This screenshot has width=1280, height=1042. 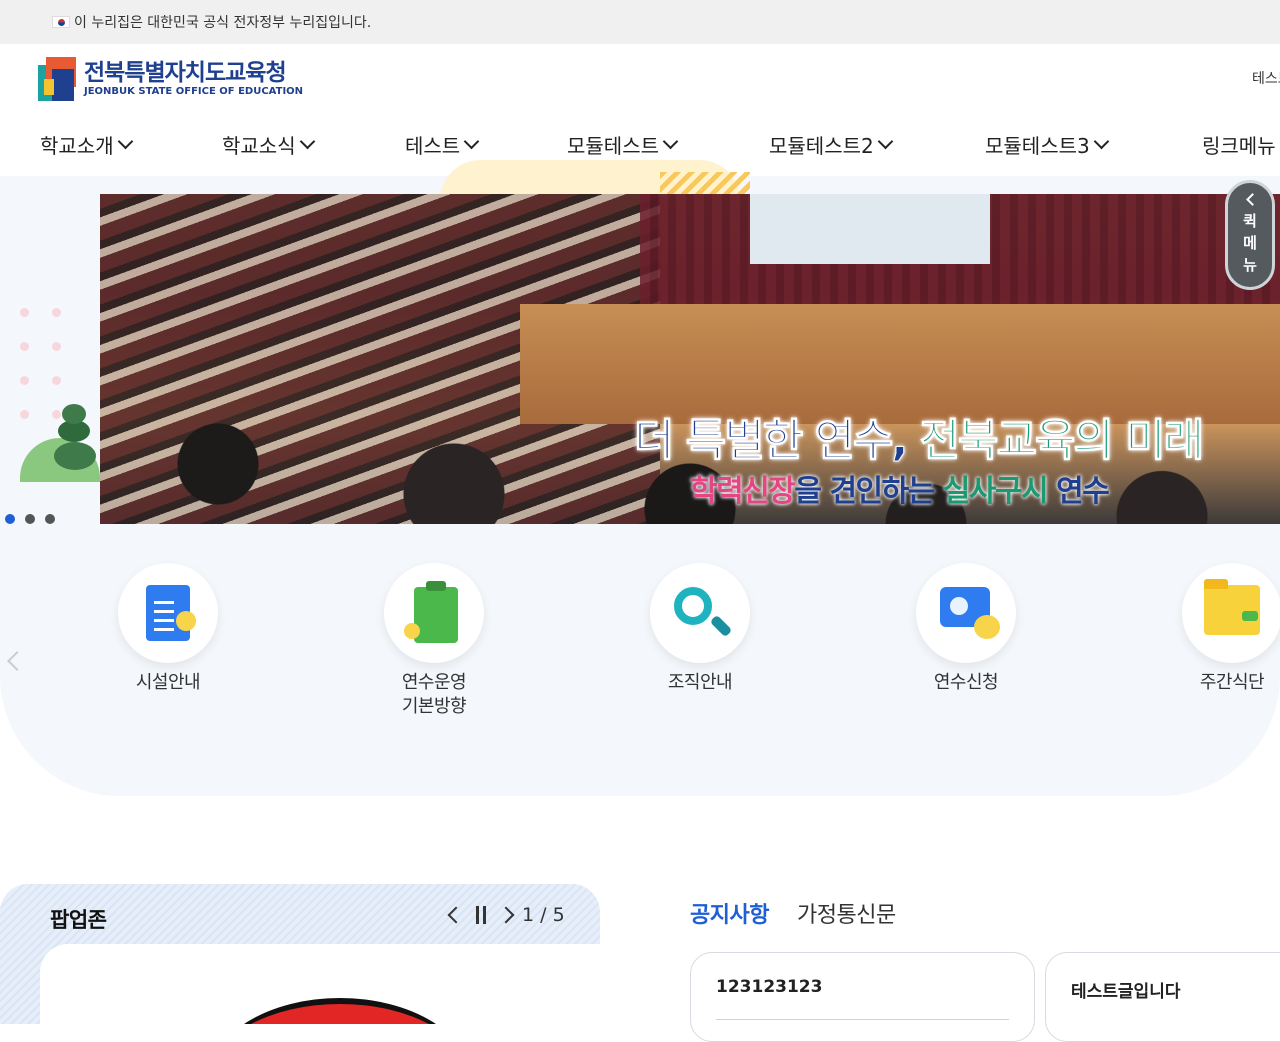 I want to click on nav-item-module-test-2: 모듈테스트2, so click(x=831, y=144).